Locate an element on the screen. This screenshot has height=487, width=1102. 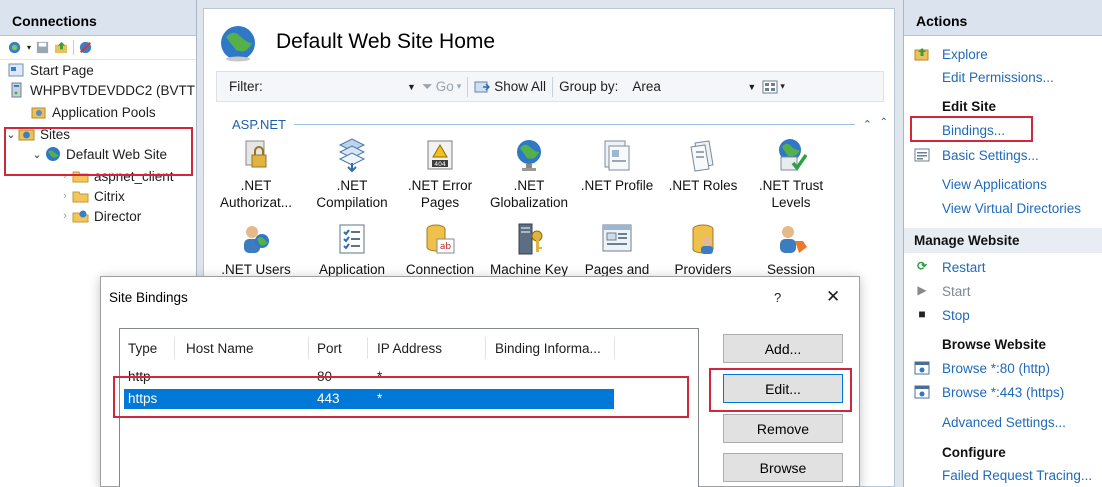
binding-type: http is located at coordinates (139, 376).